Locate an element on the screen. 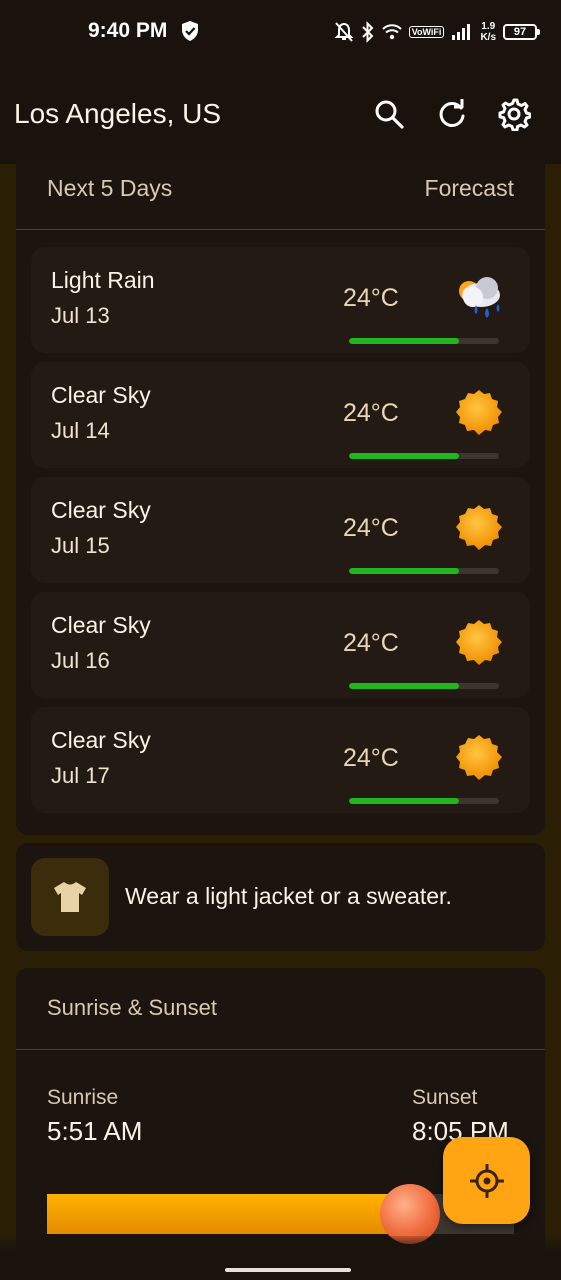 This screenshot has height=1280, width=561. refresh-button is located at coordinates (452, 114).